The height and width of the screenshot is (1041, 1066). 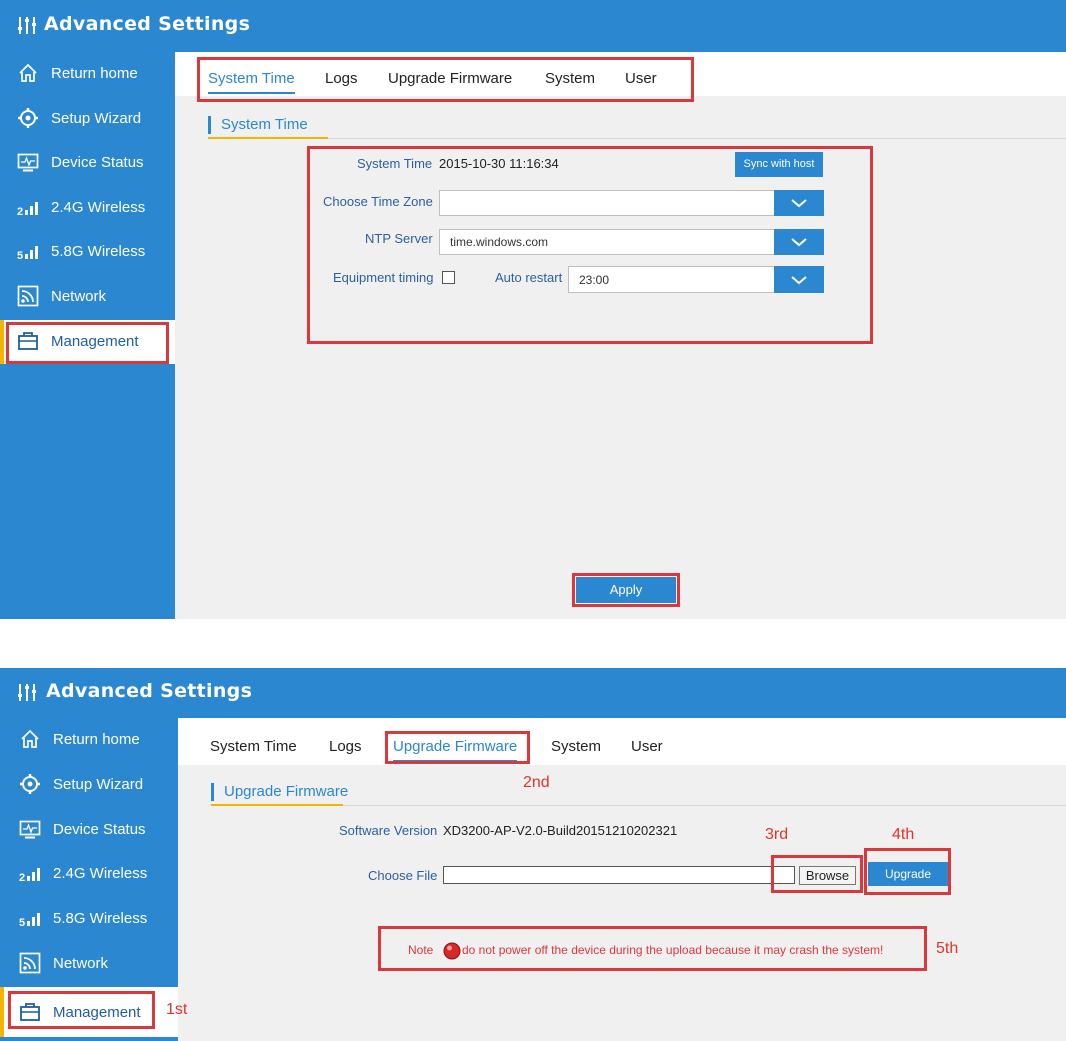 What do you see at coordinates (499, 163) in the screenshot?
I see `system-time-value: 2015-10-30 11:16:34` at bounding box center [499, 163].